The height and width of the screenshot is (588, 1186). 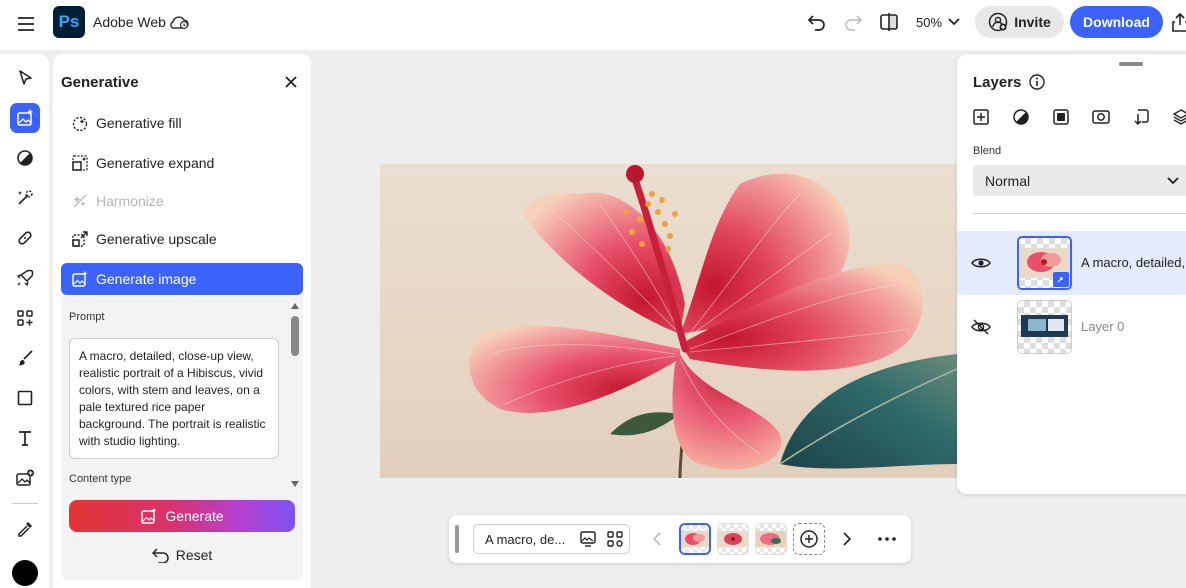 I want to click on photoshop-logo: Ps, so click(x=69, y=22).